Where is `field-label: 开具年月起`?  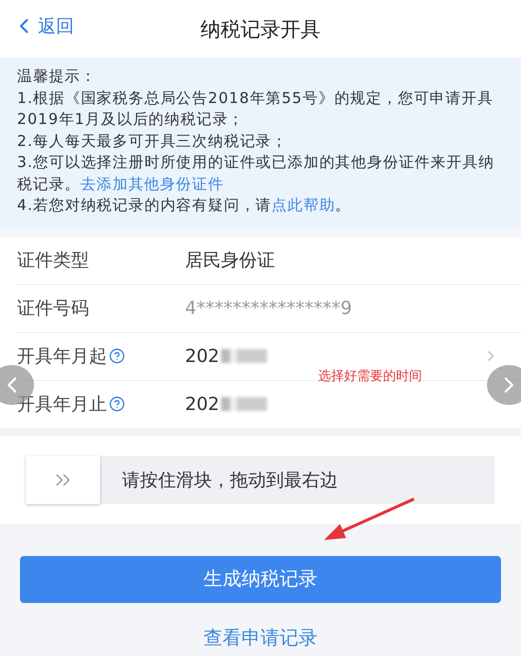
field-label: 开具年月起 is located at coordinates (62, 356).